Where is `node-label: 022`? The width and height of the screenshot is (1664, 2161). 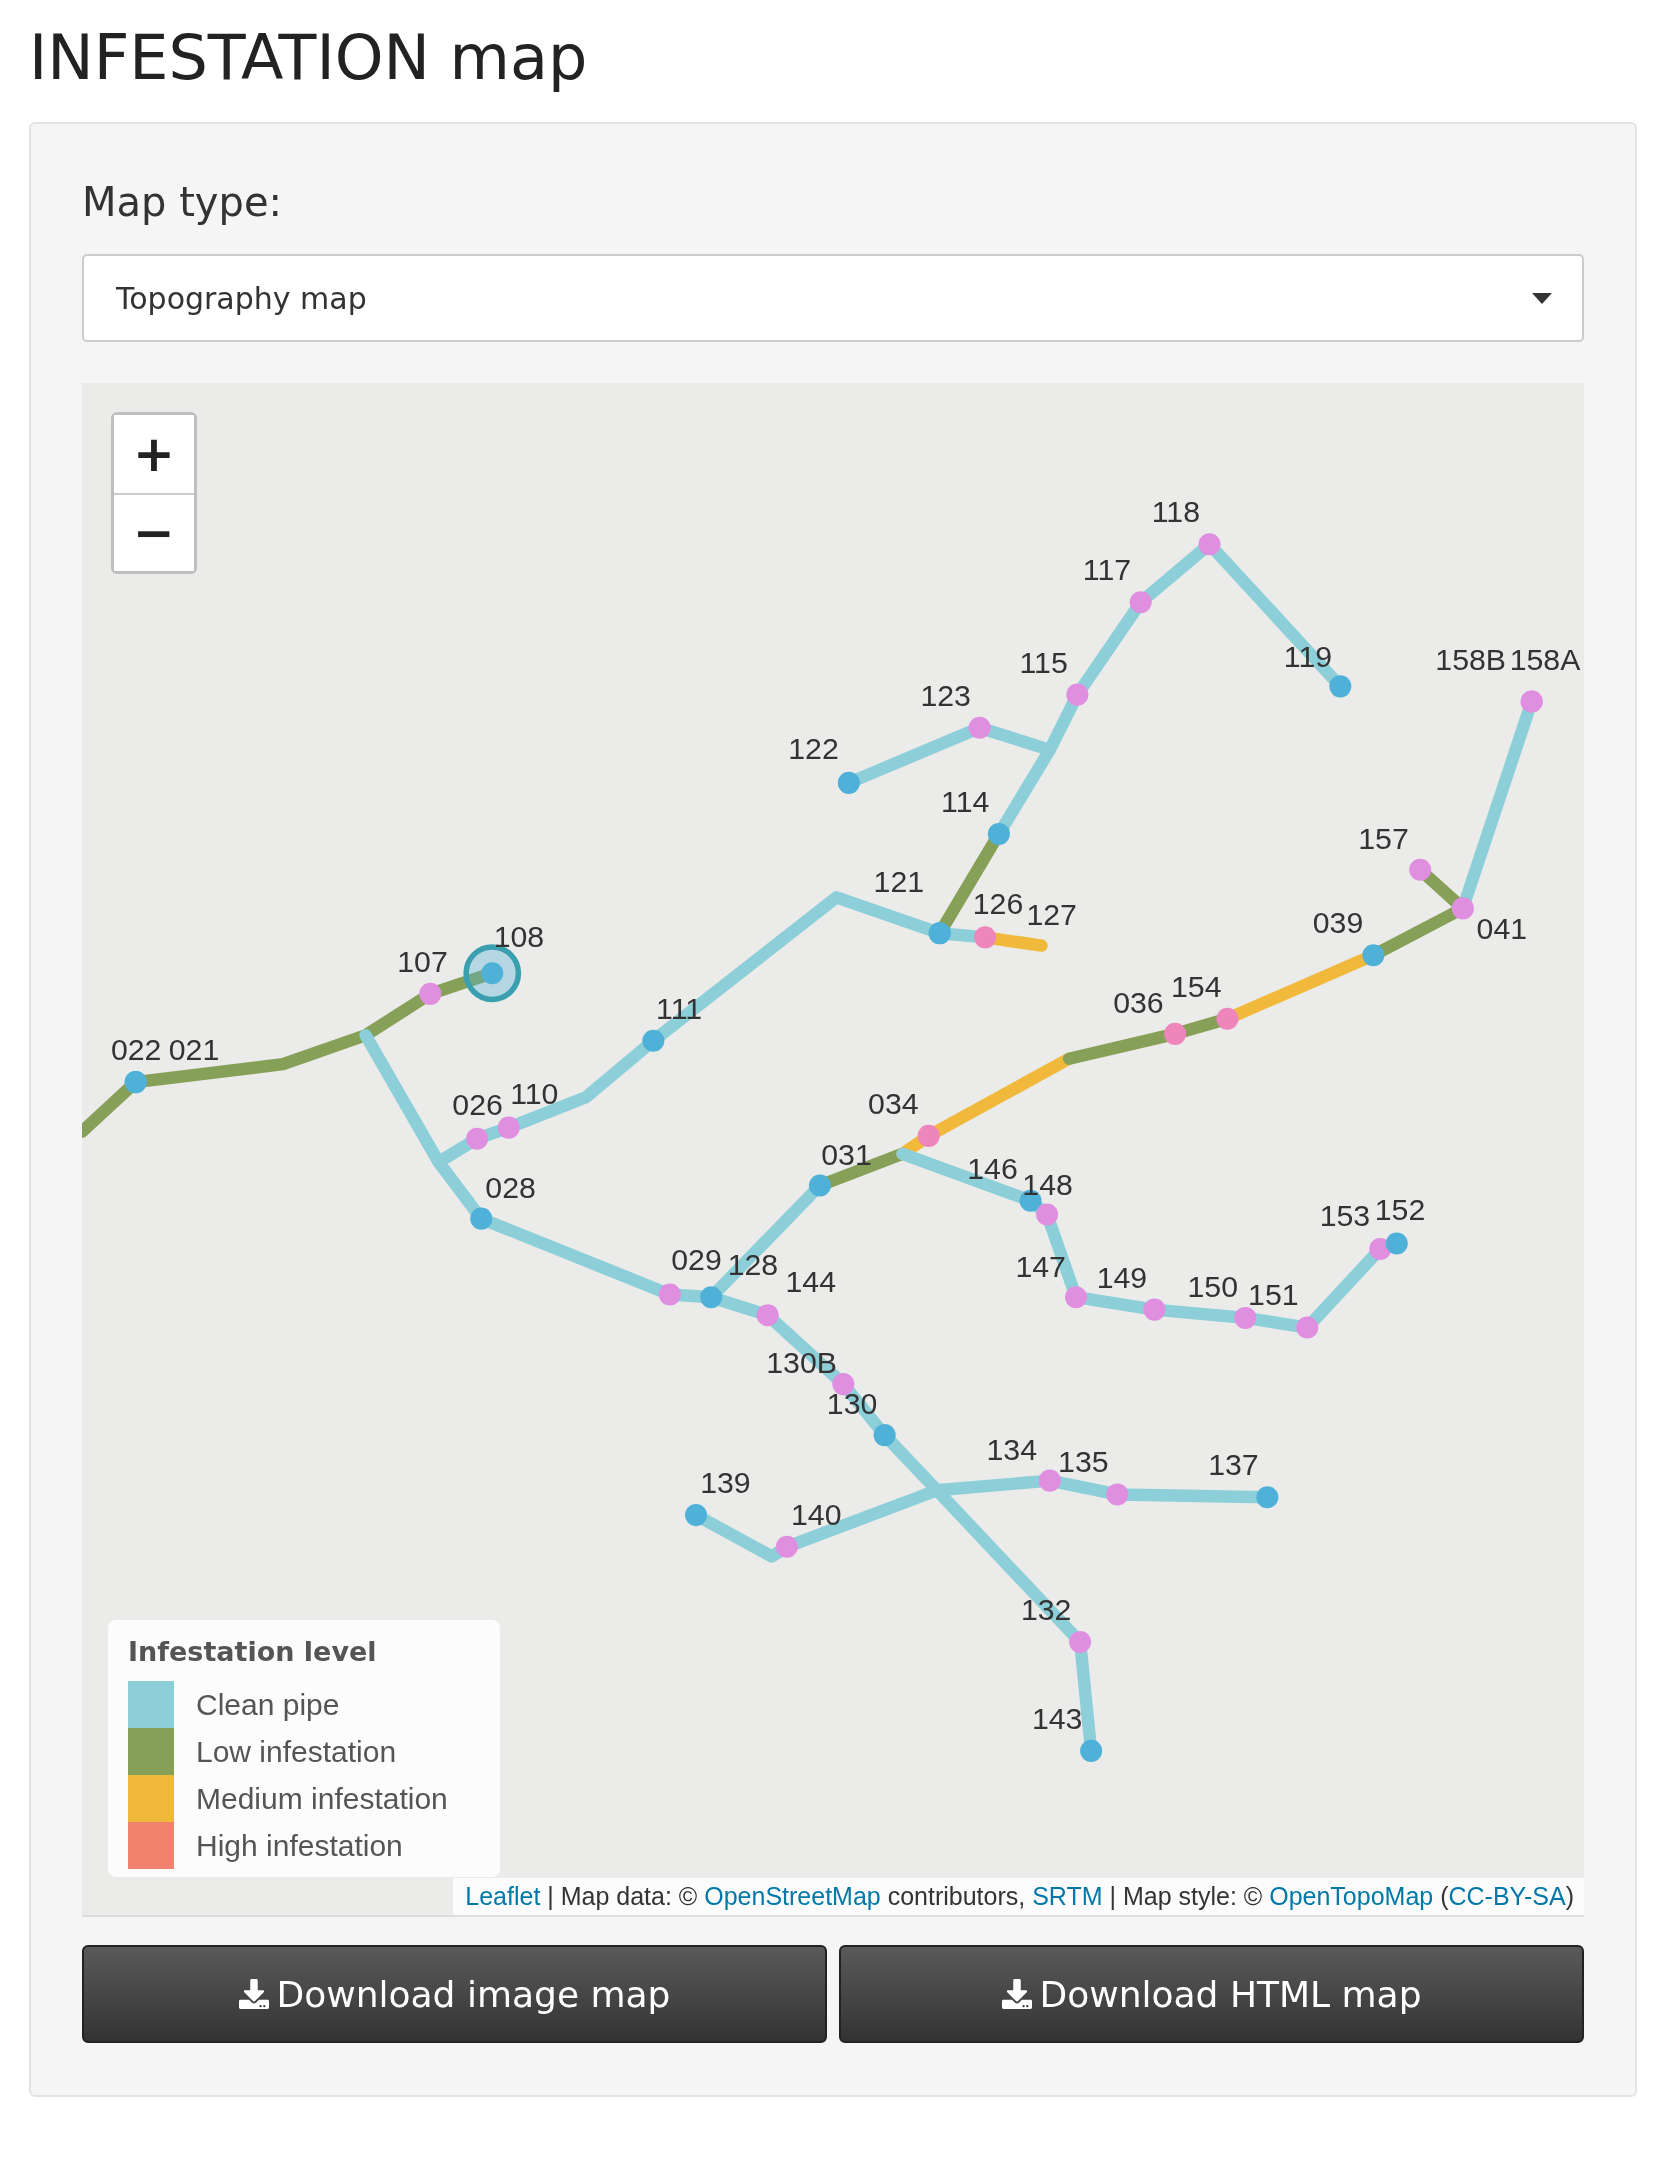 node-label: 022 is located at coordinates (136, 1050).